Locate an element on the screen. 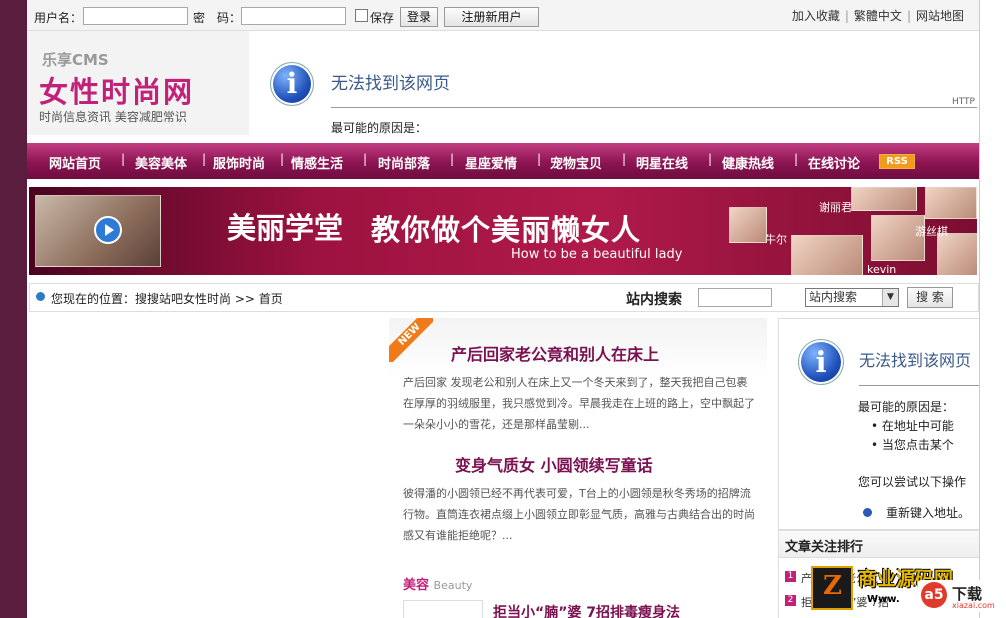 Image resolution: width=1006 pixels, height=618 pixels. watermark-a5: a5 下载 xiazai.com is located at coordinates (960, 596).